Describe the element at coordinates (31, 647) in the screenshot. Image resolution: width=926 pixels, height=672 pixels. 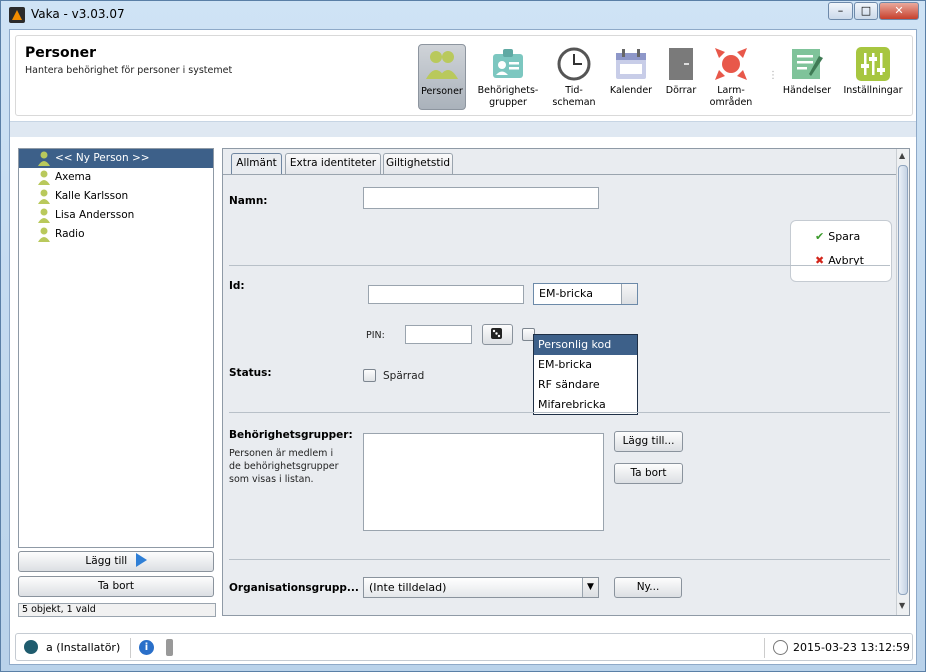
I see `user-icon` at that location.